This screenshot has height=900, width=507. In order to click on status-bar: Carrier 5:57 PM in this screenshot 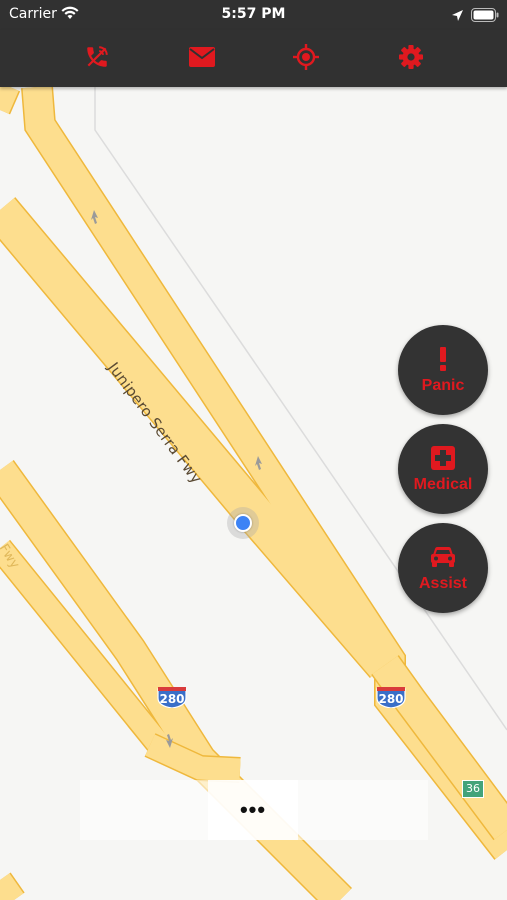, I will do `click(253, 15)`.